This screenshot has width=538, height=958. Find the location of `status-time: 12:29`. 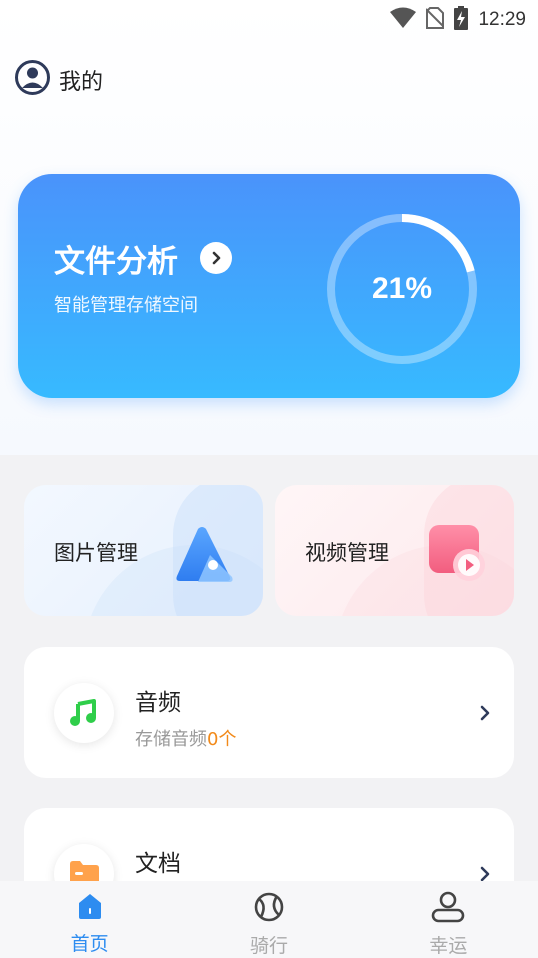

status-time: 12:29 is located at coordinates (502, 19).